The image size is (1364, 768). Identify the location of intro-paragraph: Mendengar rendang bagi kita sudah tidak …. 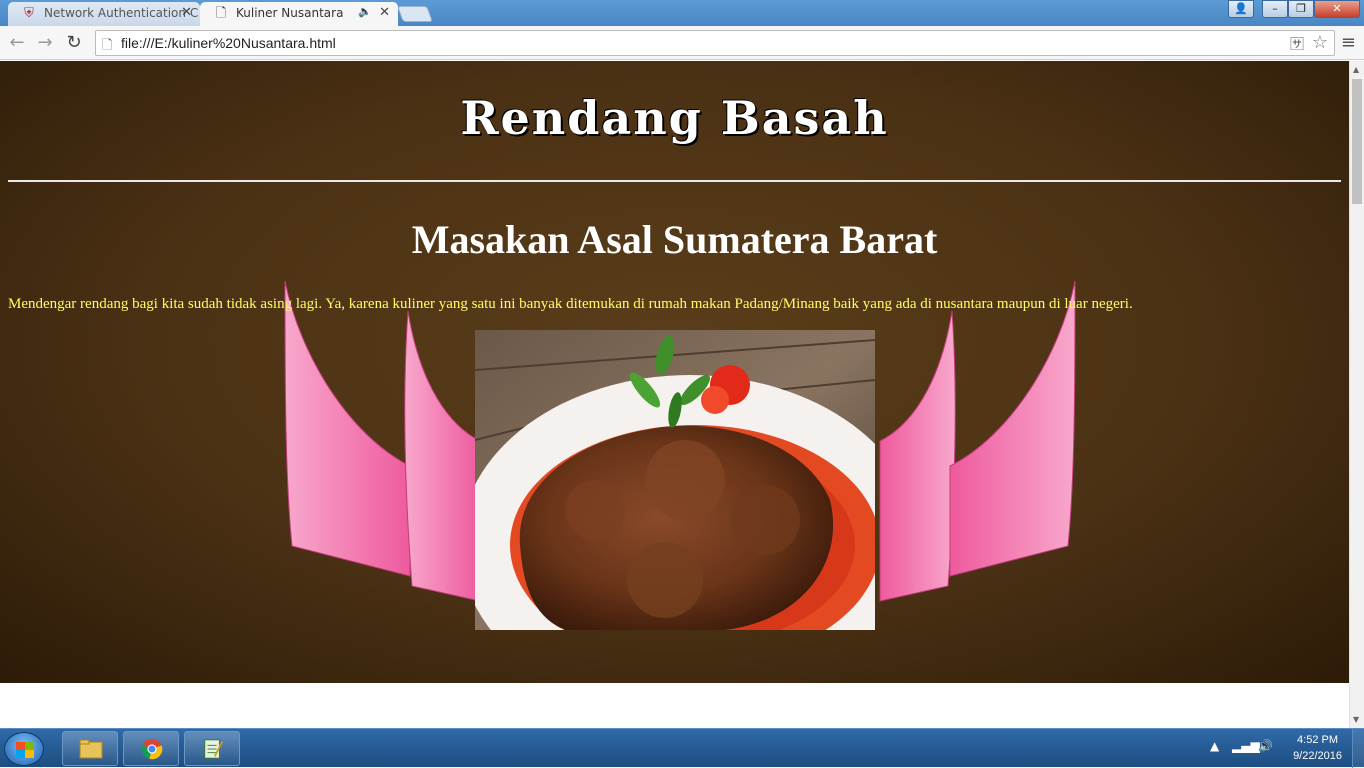
(570, 304).